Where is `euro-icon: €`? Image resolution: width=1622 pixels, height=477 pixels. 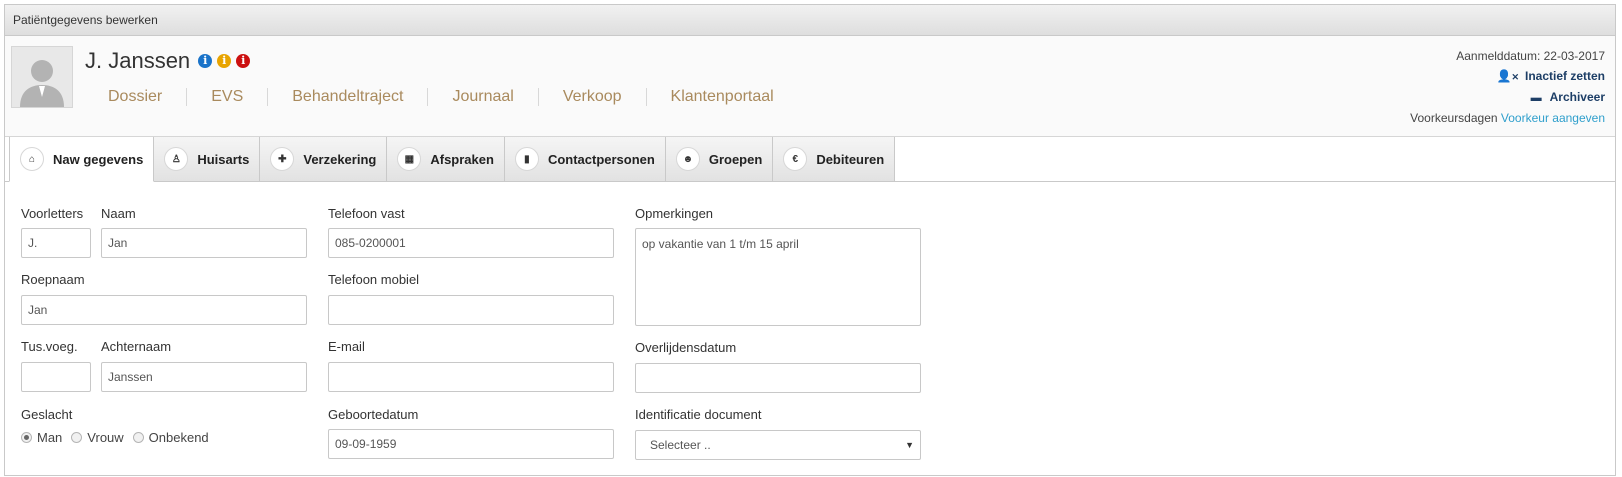
euro-icon: € is located at coordinates (795, 159).